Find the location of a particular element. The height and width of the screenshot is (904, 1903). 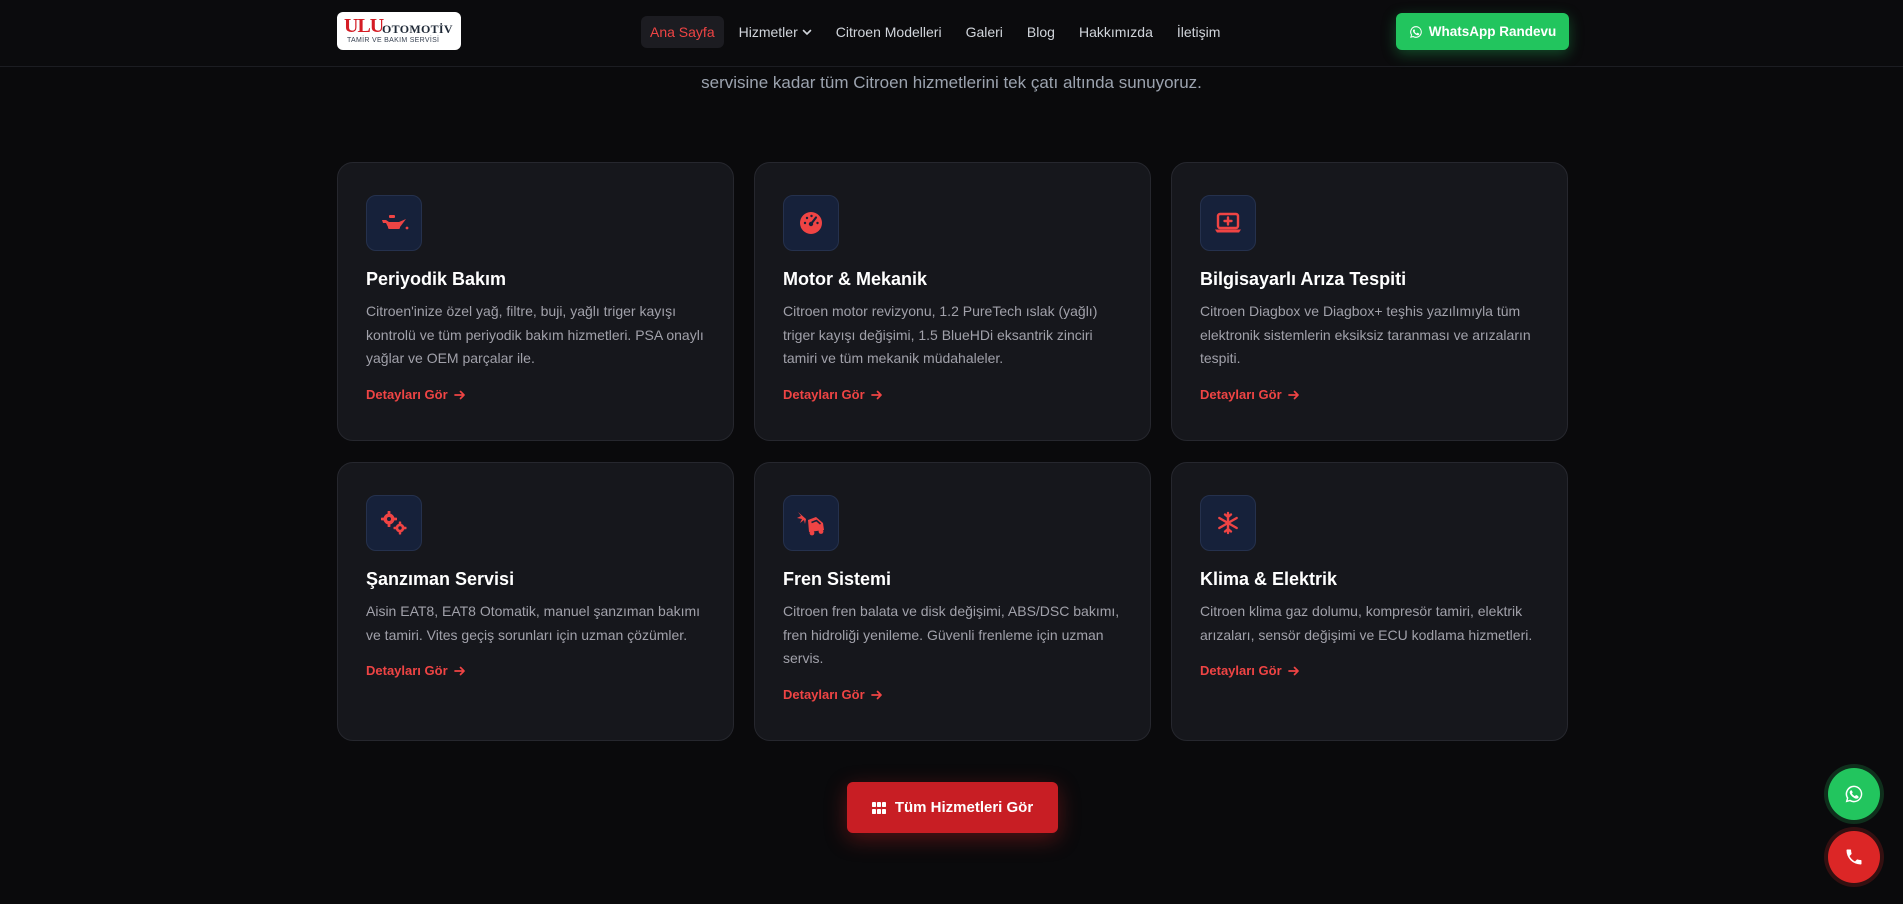

nav-label: Citroen Modelleri is located at coordinates (888, 32).